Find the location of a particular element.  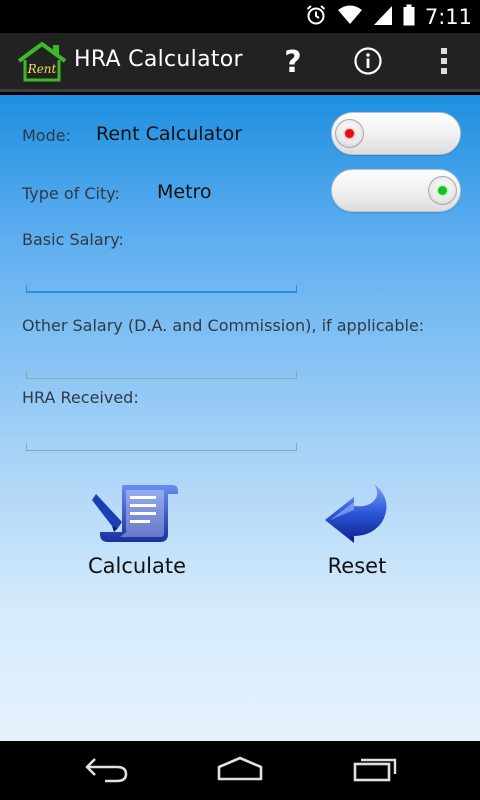

calculate-button: Calculate is located at coordinates (137, 530).